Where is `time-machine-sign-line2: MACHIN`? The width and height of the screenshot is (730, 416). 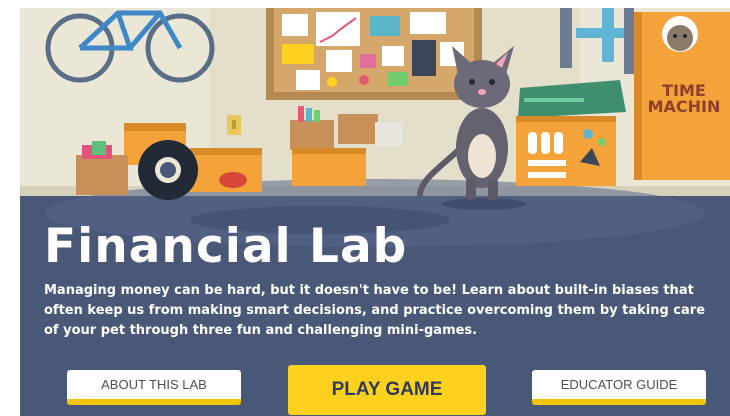 time-machine-sign-line2: MACHIN is located at coordinates (684, 106).